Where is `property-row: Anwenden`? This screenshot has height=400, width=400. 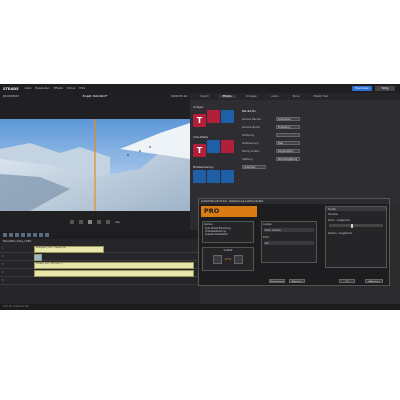 property-row: Anwenden is located at coordinates (317, 167).